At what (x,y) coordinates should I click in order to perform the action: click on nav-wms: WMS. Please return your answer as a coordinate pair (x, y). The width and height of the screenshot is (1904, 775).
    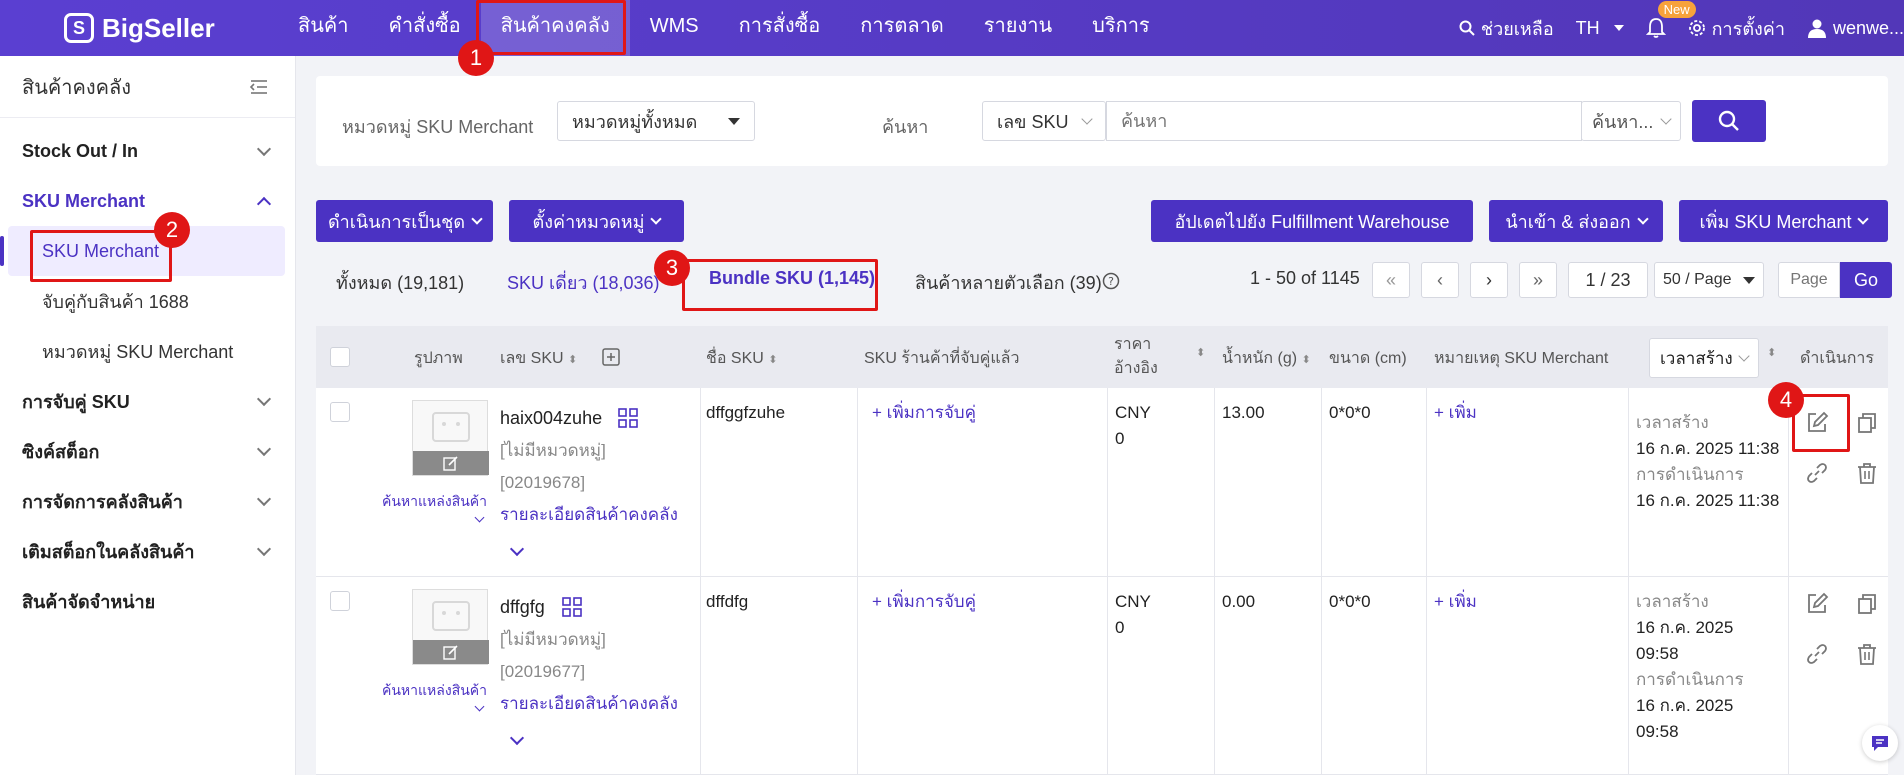
    Looking at the image, I should click on (674, 28).